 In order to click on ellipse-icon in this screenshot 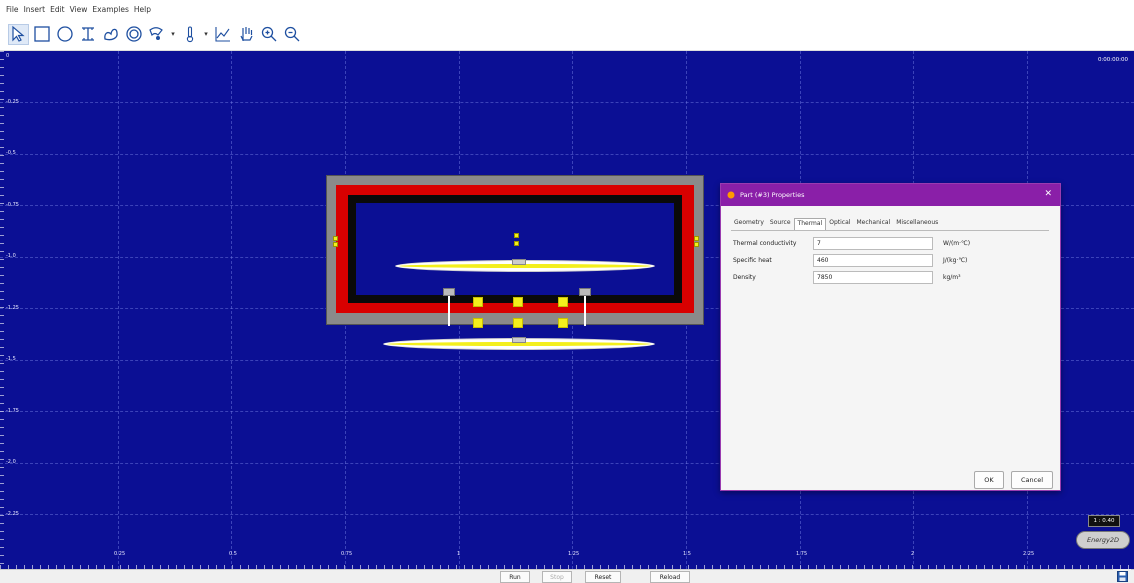, I will do `click(64, 34)`.